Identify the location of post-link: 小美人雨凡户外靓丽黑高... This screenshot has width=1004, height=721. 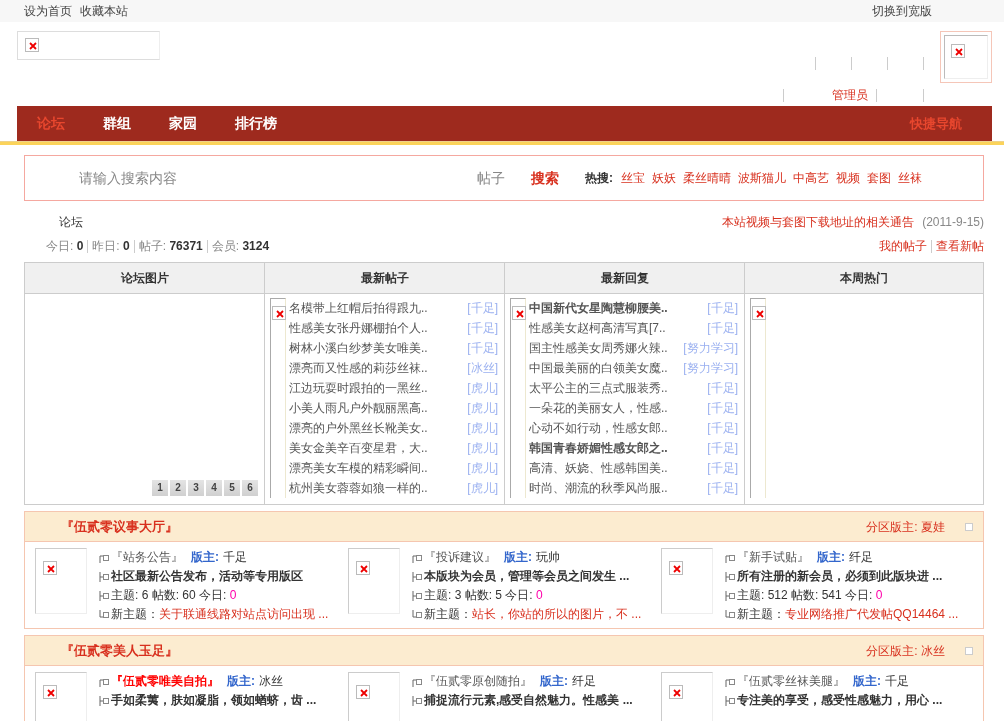
(358, 408).